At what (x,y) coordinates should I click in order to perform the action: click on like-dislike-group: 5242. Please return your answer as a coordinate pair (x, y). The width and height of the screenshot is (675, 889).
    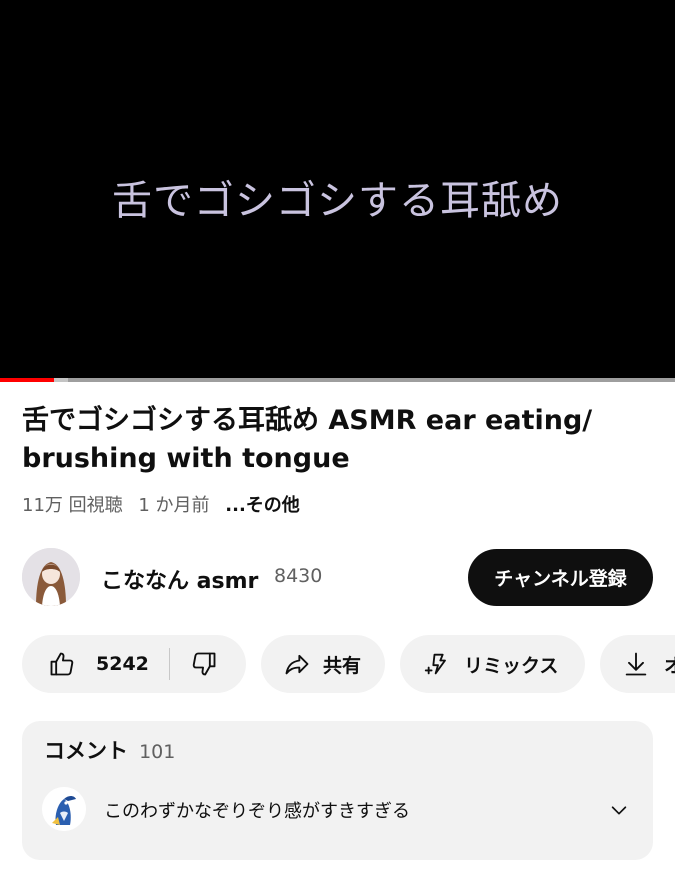
    Looking at the image, I should click on (134, 664).